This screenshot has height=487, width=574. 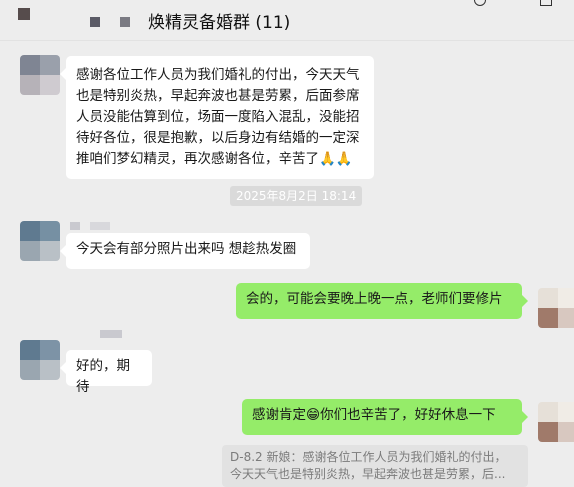 What do you see at coordinates (287, 40) in the screenshot?
I see `header-divider` at bounding box center [287, 40].